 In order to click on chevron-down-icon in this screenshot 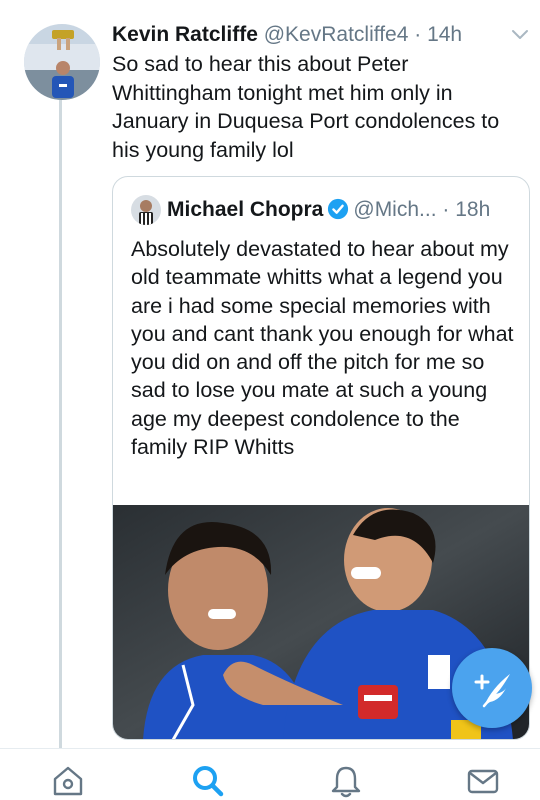, I will do `click(520, 35)`.